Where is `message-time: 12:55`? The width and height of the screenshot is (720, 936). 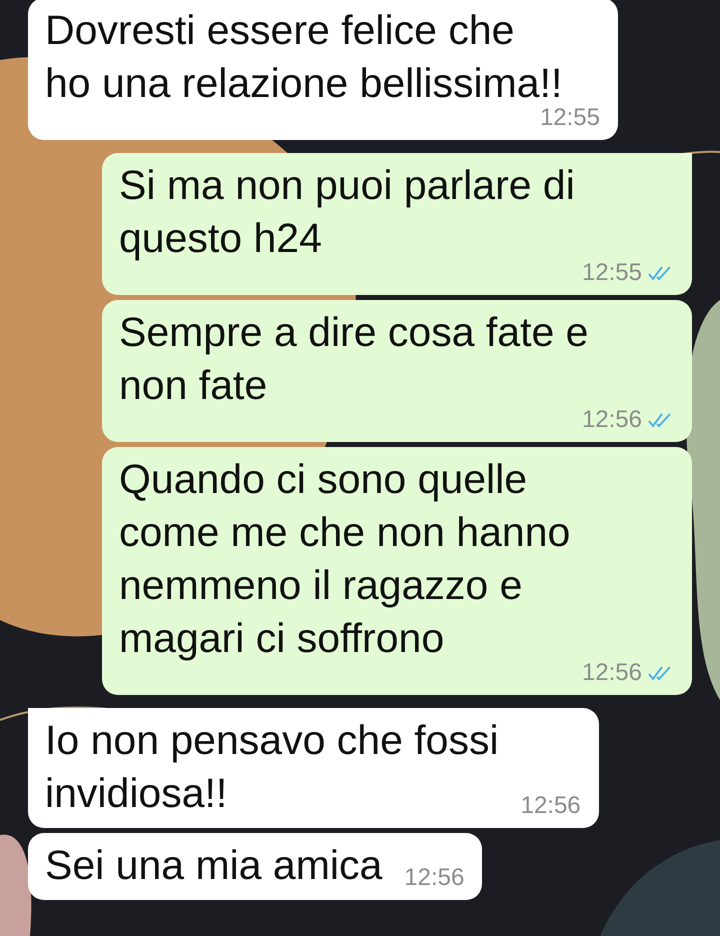 message-time: 12:55 is located at coordinates (612, 273).